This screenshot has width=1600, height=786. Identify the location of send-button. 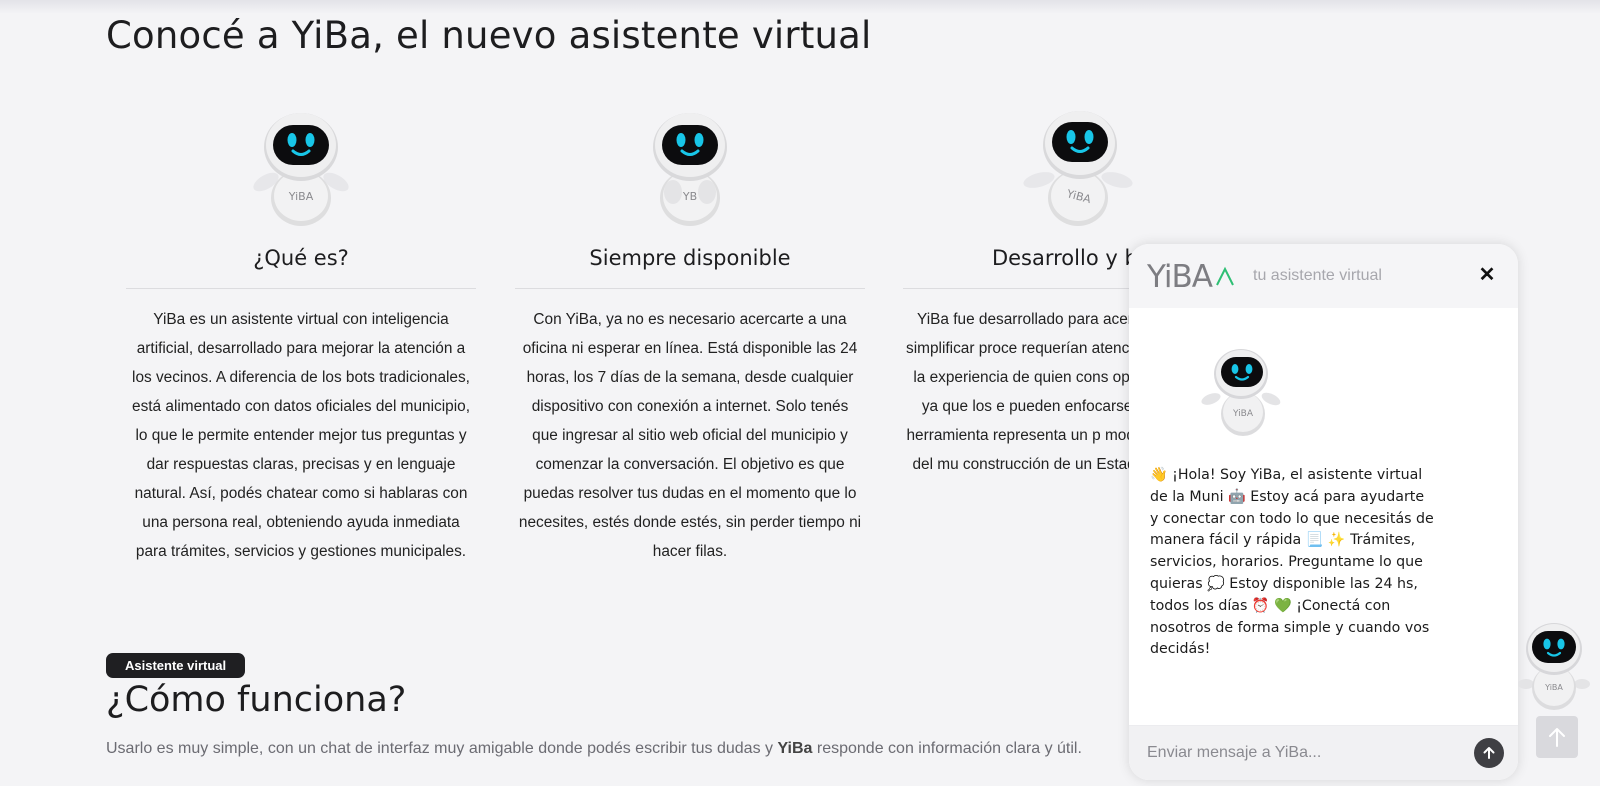
(1489, 753).